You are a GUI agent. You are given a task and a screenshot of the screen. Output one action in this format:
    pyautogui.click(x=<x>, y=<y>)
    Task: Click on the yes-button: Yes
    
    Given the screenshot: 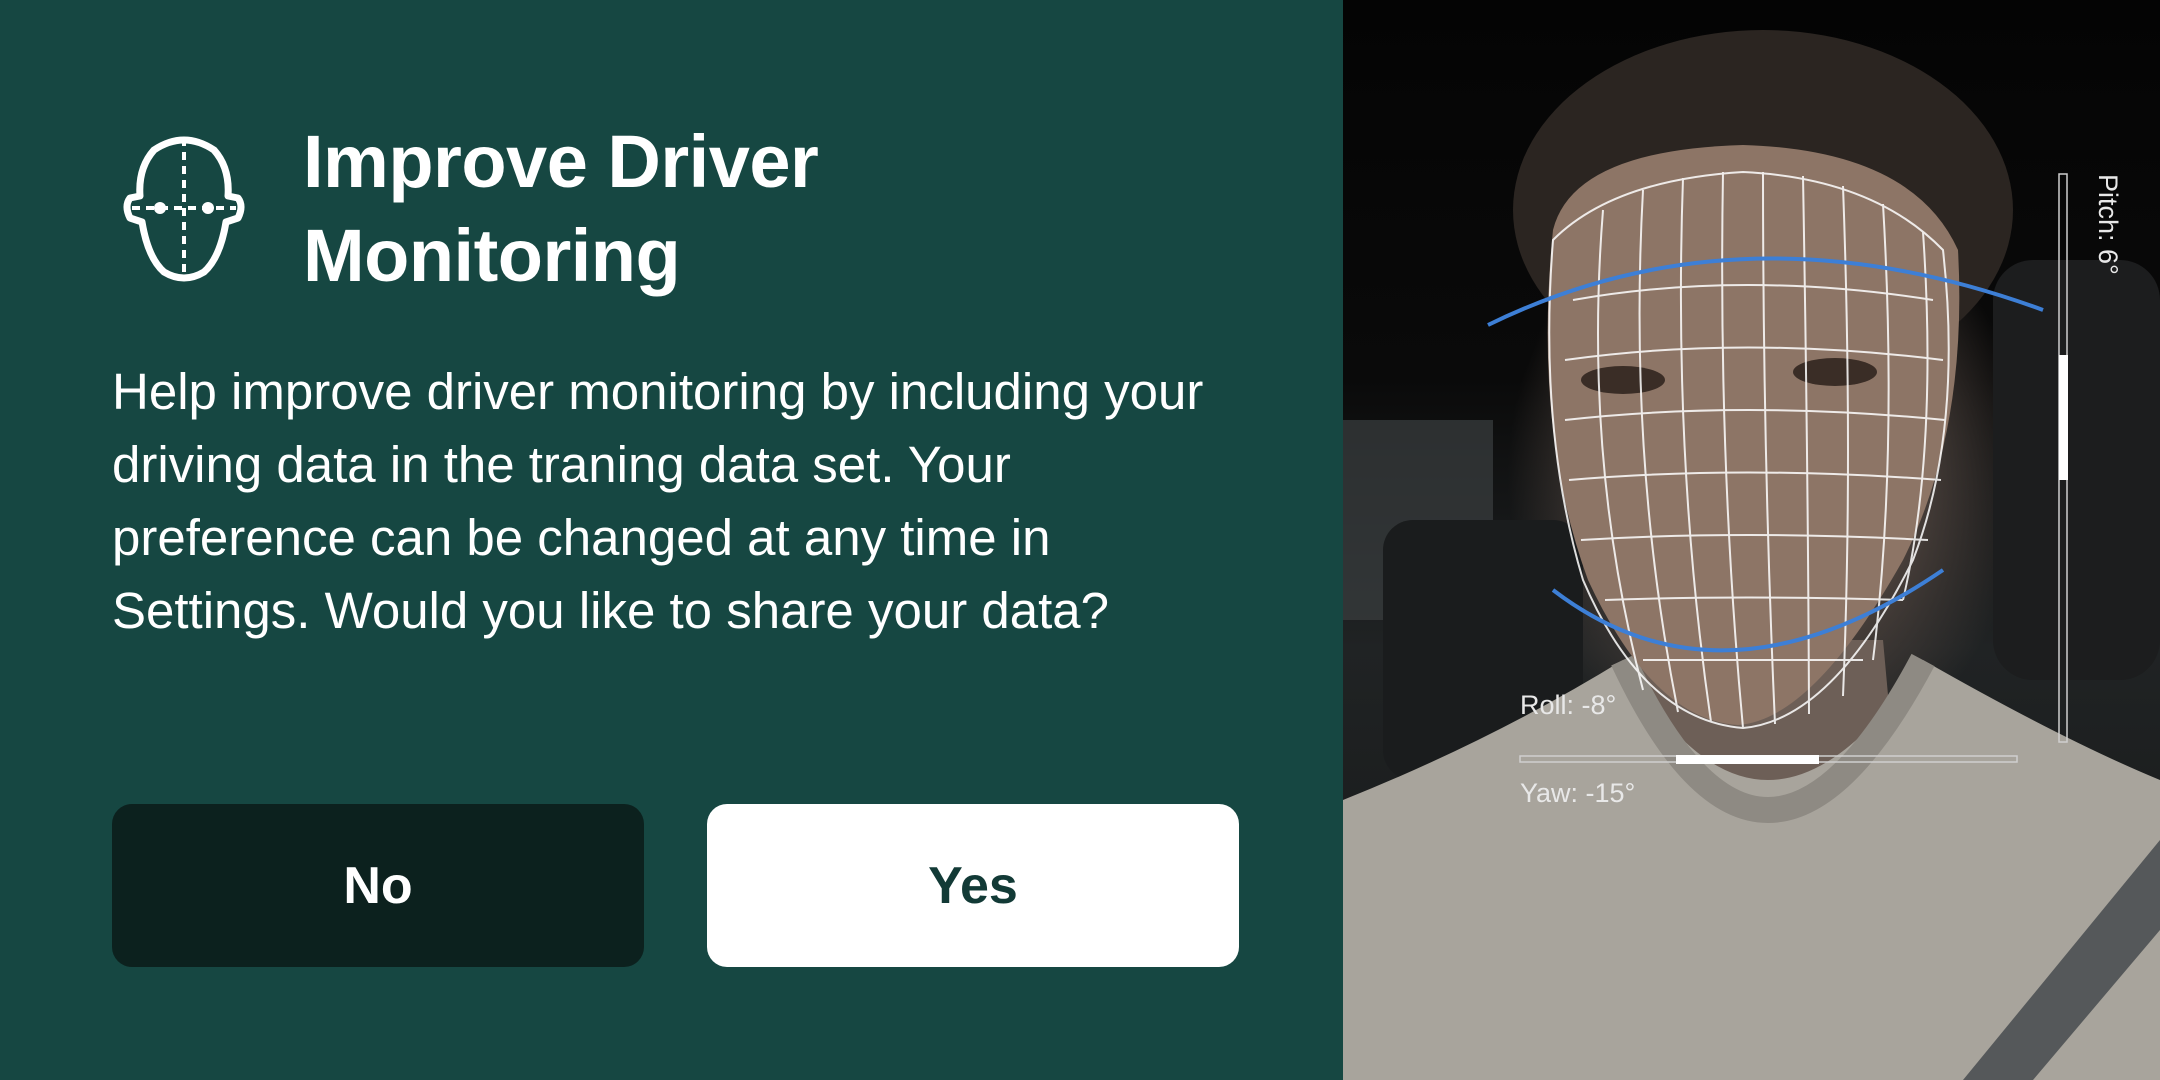 What is the action you would take?
    pyautogui.click(x=973, y=885)
    